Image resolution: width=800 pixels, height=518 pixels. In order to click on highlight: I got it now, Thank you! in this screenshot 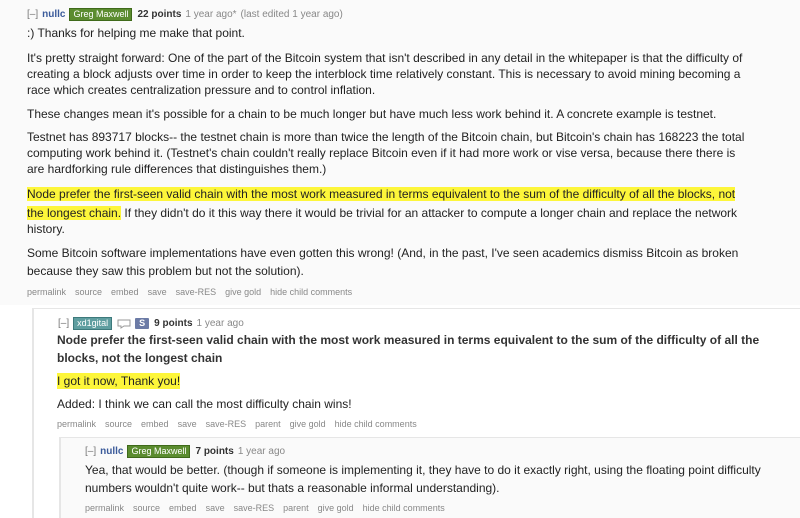, I will do `click(119, 381)`.